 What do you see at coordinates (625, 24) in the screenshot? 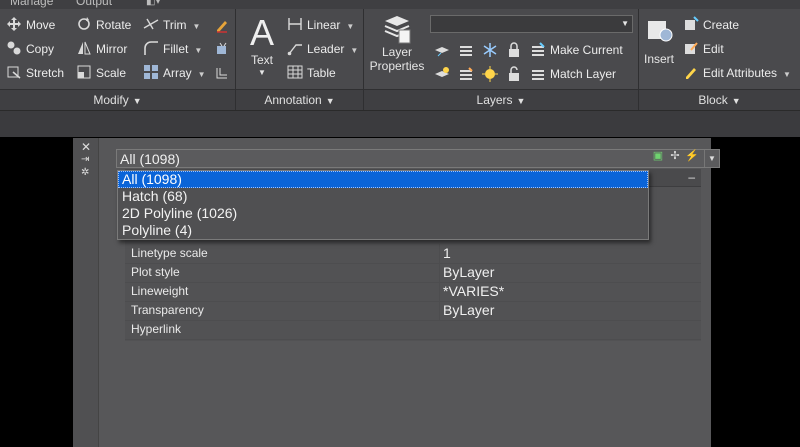
I see `layer-combo-arrow-icon: ▼` at bounding box center [625, 24].